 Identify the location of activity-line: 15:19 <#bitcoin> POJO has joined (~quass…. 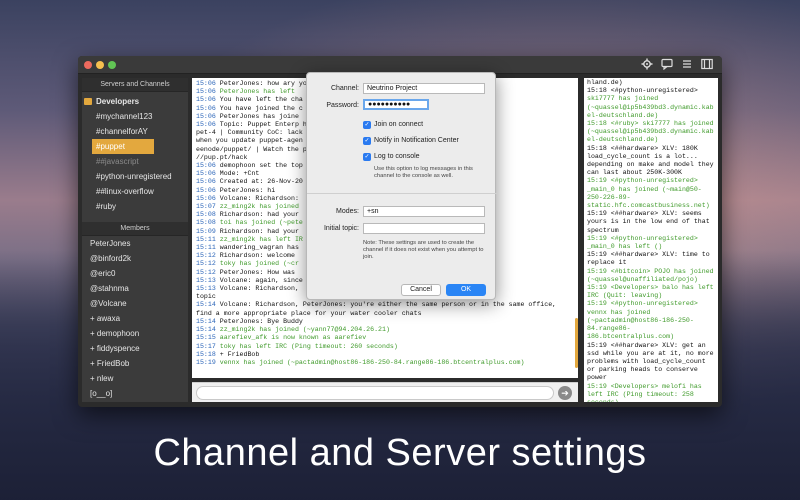
(650, 275).